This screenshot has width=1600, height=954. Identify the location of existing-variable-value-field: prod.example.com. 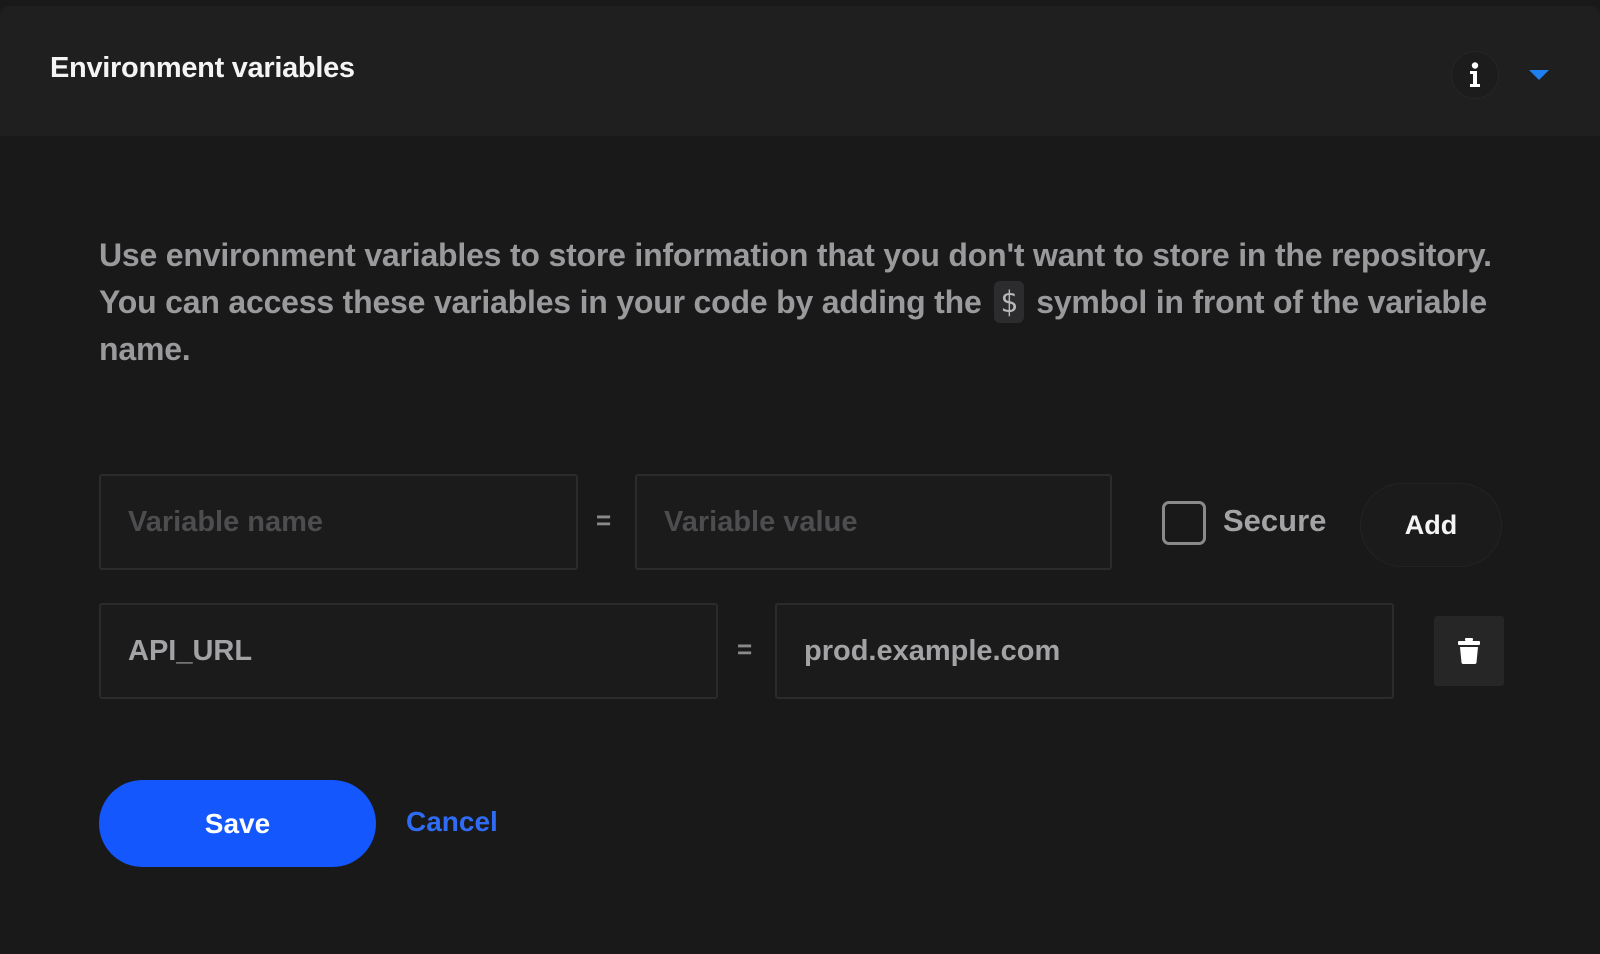
(1084, 651).